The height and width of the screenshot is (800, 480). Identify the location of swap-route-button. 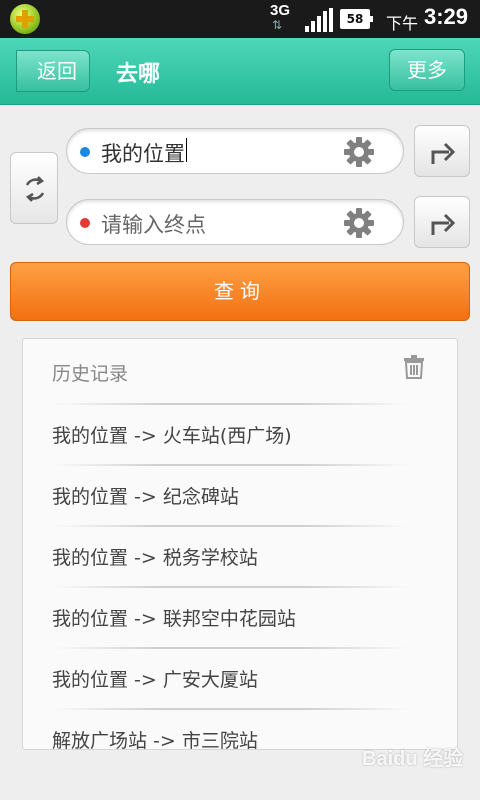
(34, 188).